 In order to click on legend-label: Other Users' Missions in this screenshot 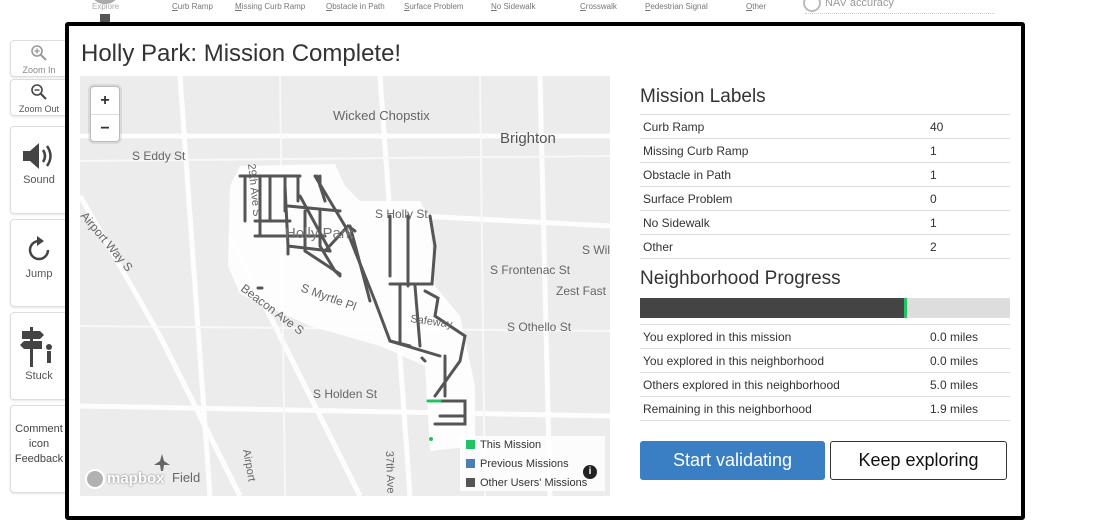, I will do `click(534, 483)`.